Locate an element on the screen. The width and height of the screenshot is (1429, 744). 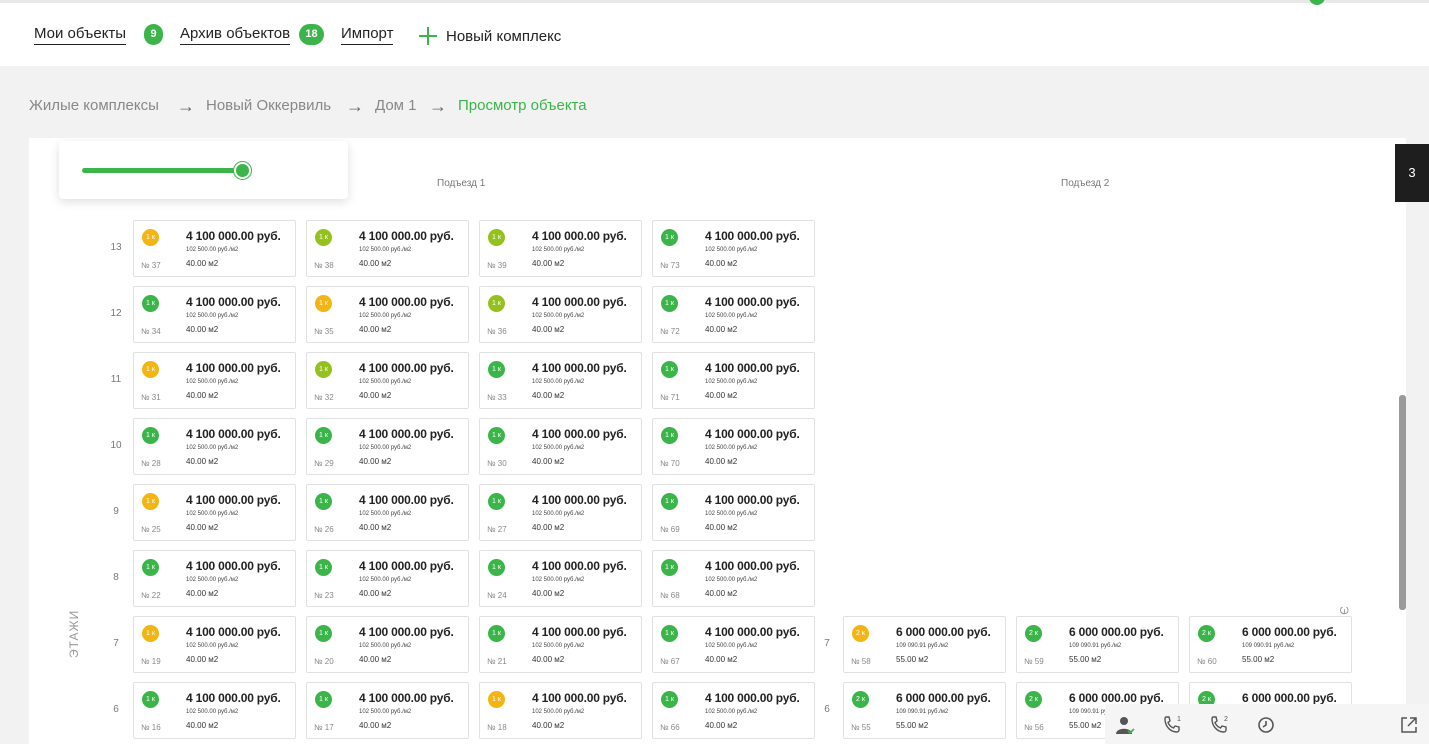
plus-icon is located at coordinates (428, 36).